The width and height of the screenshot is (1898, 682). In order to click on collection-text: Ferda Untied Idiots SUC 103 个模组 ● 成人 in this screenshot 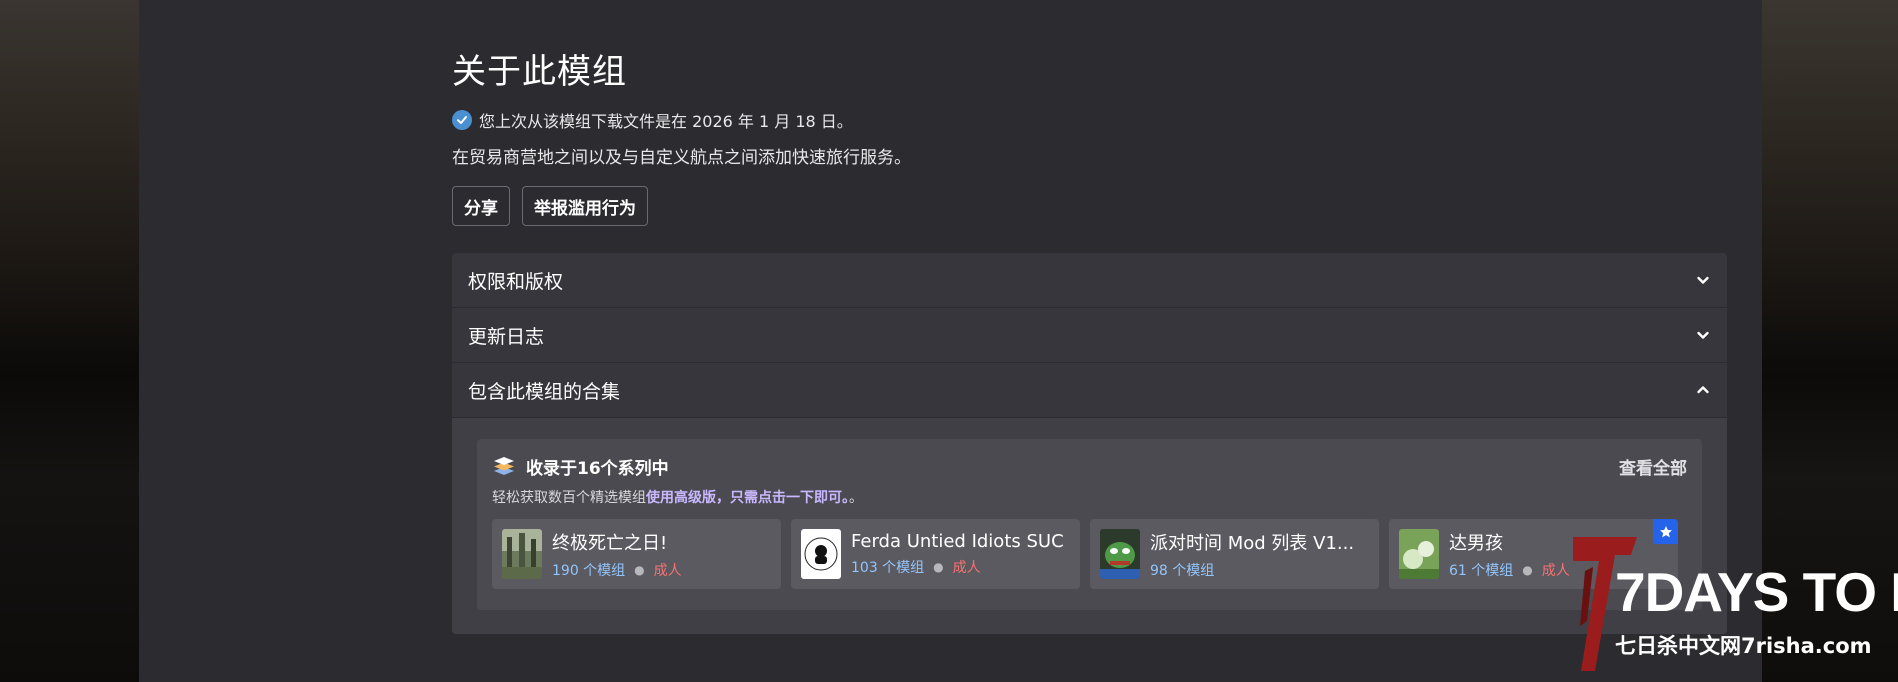, I will do `click(957, 554)`.